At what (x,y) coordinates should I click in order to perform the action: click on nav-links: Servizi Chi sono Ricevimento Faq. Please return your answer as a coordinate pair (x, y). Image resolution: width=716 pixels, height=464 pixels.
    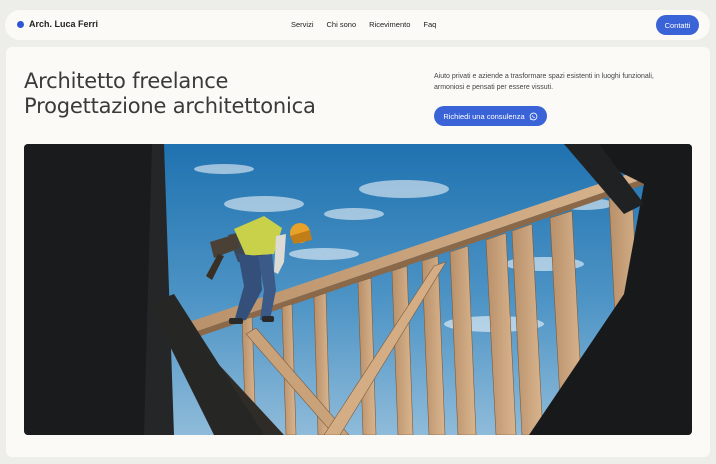
    Looking at the image, I should click on (363, 24).